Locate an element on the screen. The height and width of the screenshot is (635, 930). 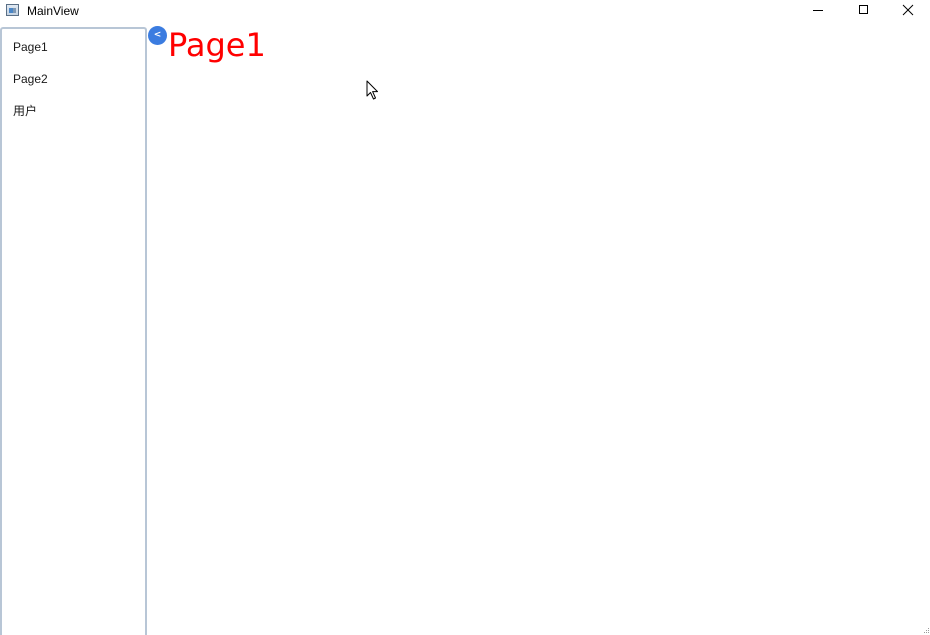
maximize-icon is located at coordinates (863, 9).